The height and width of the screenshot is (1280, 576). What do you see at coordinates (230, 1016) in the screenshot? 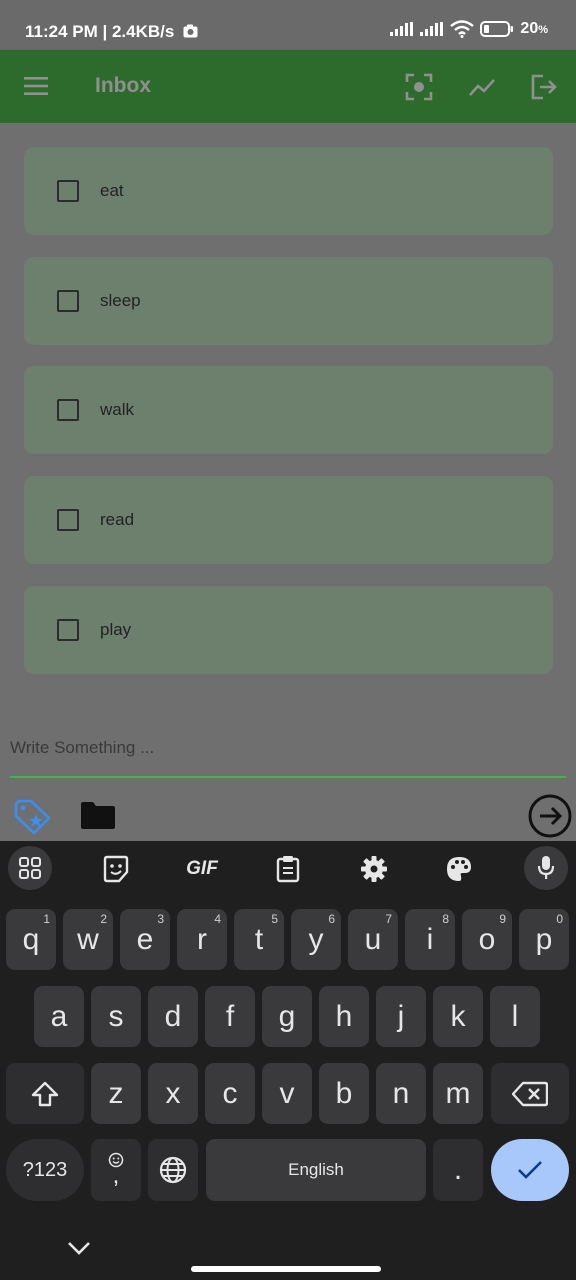
I see `key-f: f` at bounding box center [230, 1016].